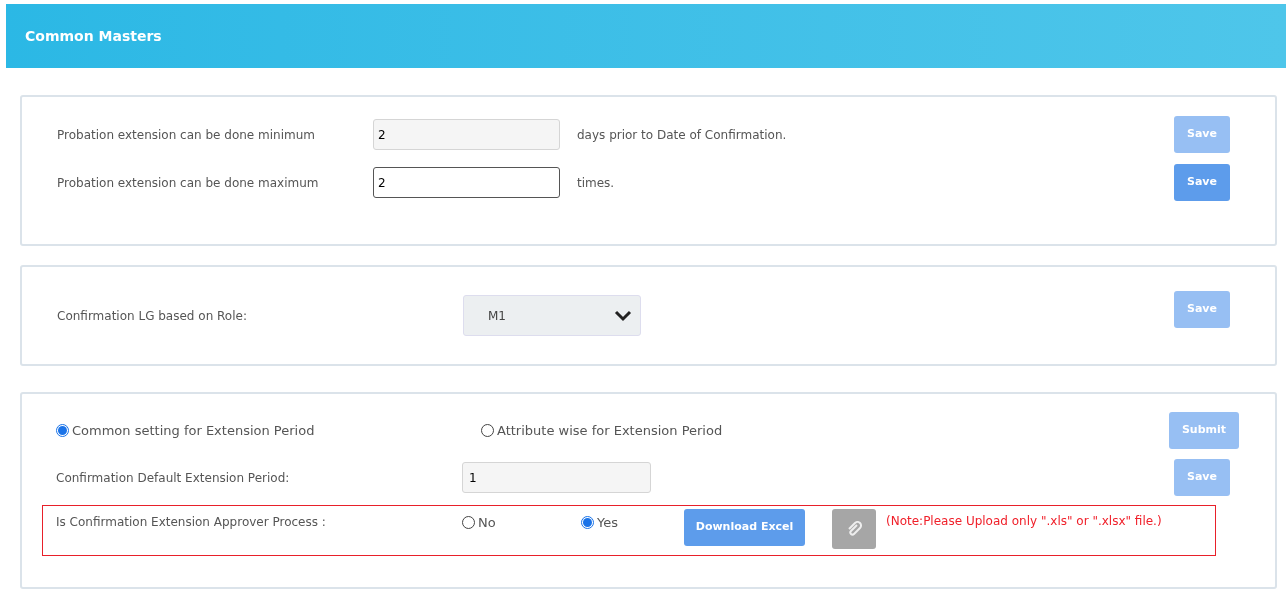 Image resolution: width=1286 pixels, height=609 pixels. Describe the element at coordinates (191, 522) in the screenshot. I see `field-label: Is Confirmation Extension Approver Process :` at that location.